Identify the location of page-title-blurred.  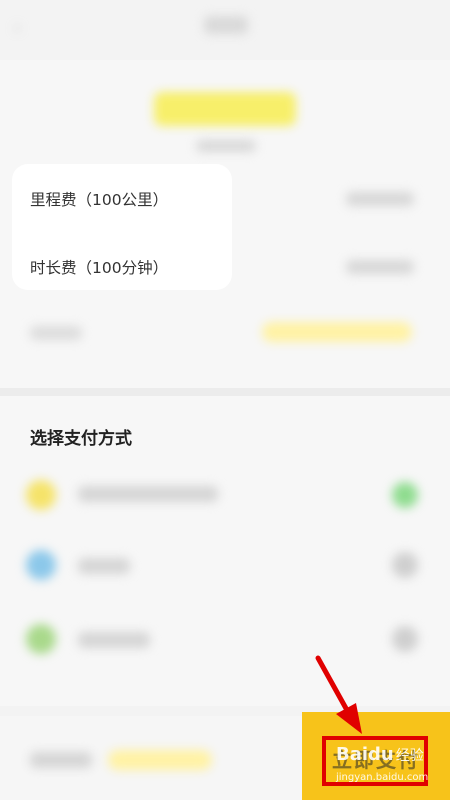
(226, 25).